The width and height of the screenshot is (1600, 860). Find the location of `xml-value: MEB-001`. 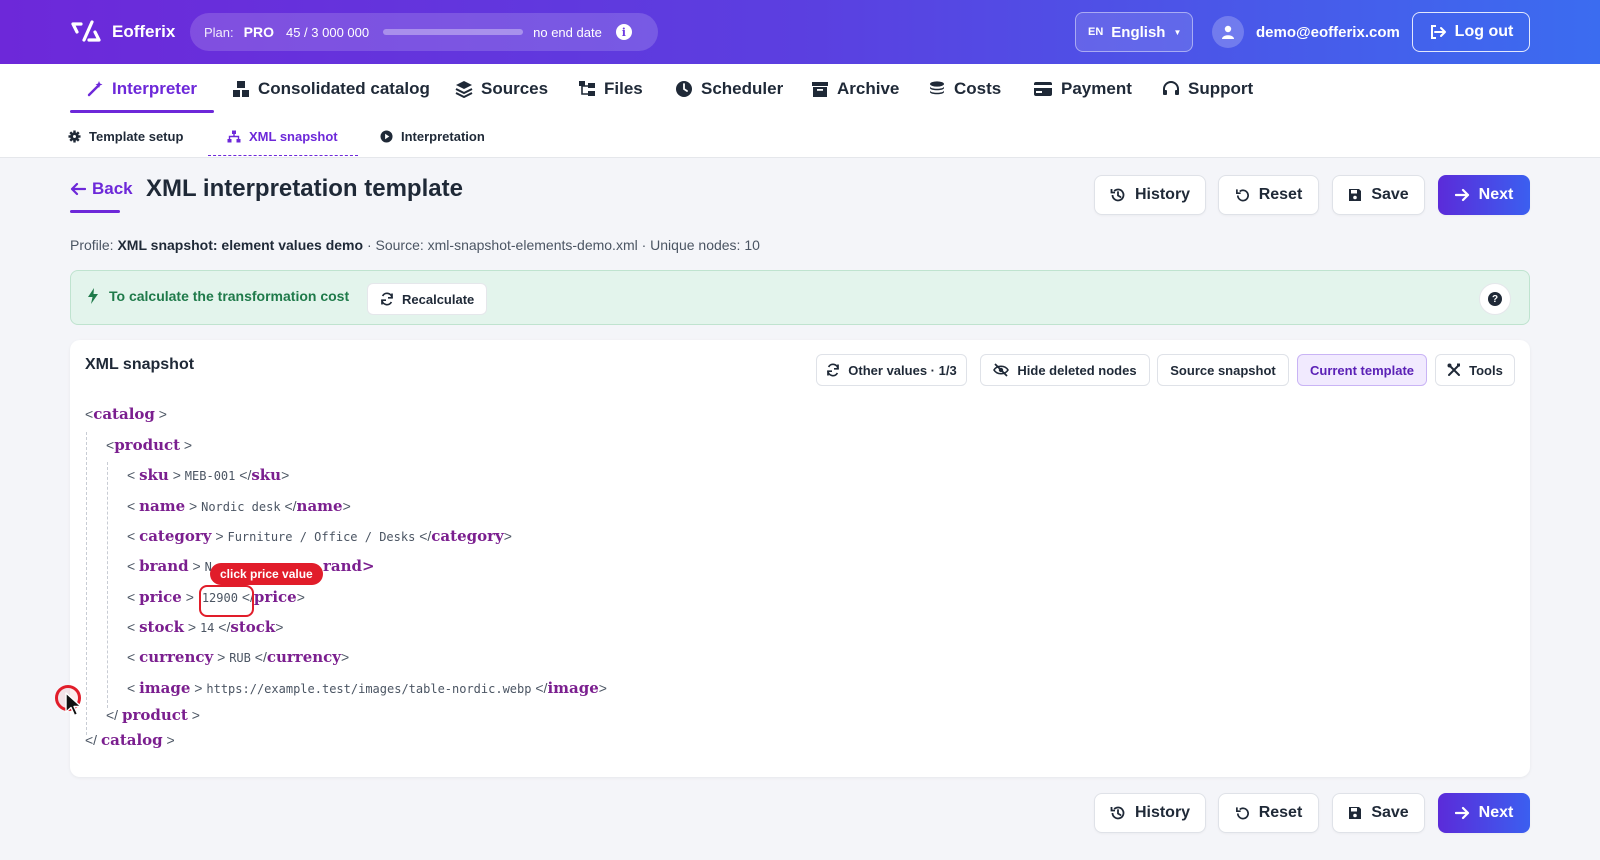

xml-value: MEB-001 is located at coordinates (210, 476).